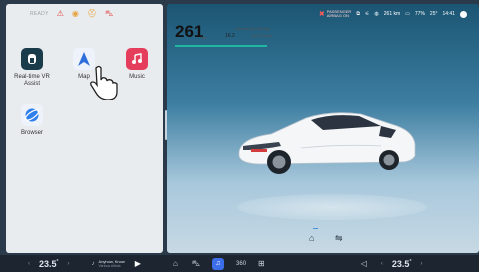  Describe the element at coordinates (32, 80) in the screenshot. I see `app-label: Real-time VR Assist` at that location.